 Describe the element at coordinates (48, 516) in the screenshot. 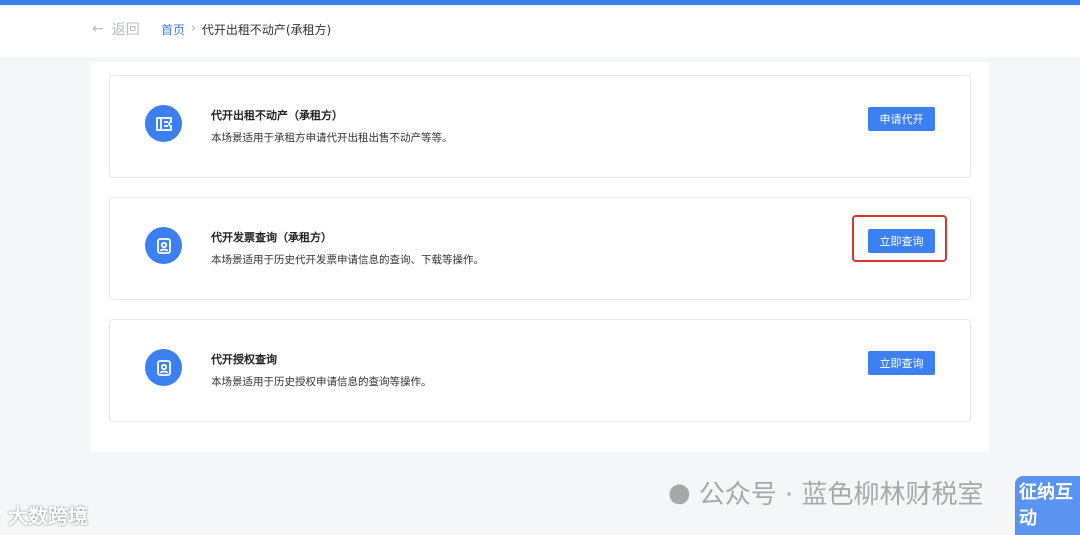

I see `watermark-left: 大数跨境` at that location.